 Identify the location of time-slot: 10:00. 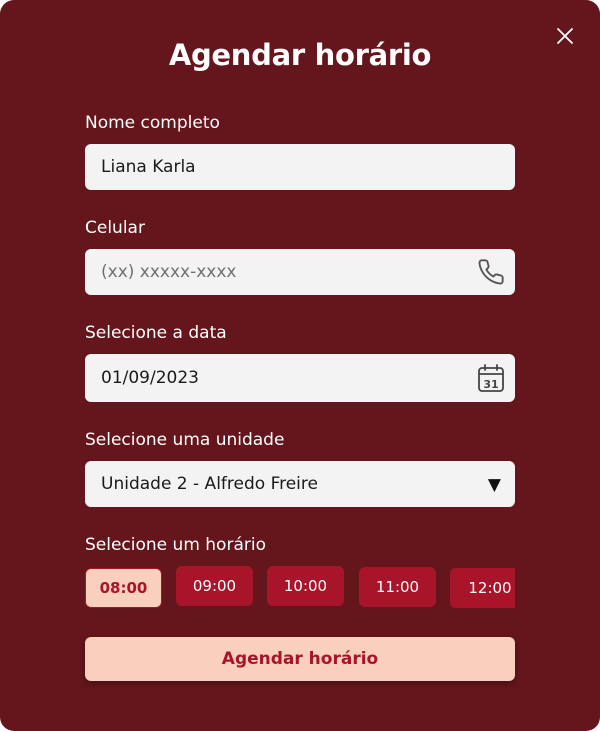
(305, 586).